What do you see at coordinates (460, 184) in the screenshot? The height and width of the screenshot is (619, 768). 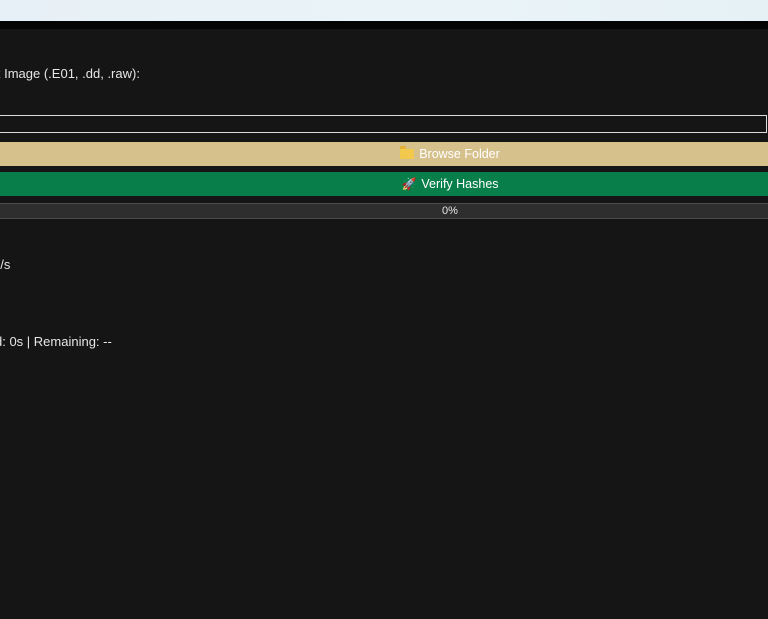 I see `verify-hashes-label: Verify Hashes` at bounding box center [460, 184].